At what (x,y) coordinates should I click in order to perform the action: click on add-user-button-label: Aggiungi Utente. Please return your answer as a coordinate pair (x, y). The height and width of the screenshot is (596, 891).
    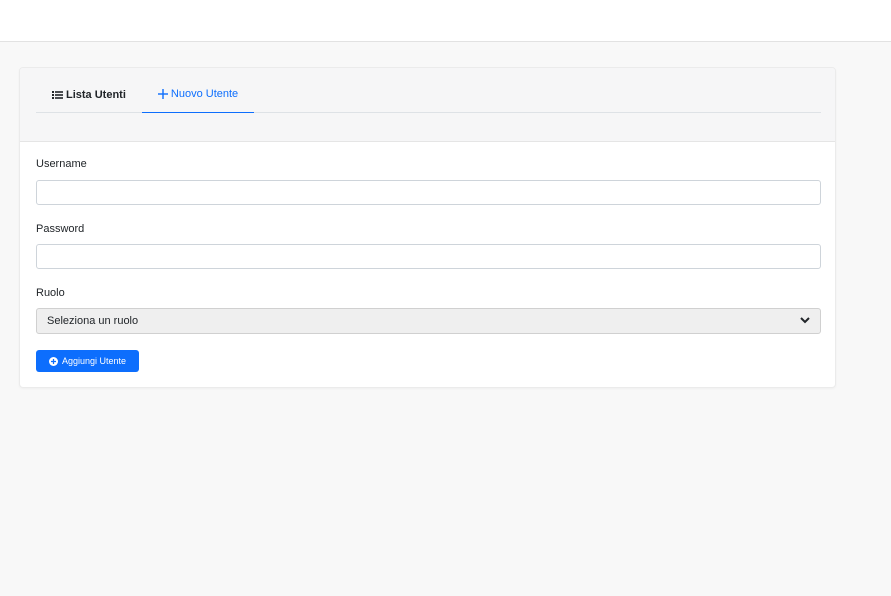
    Looking at the image, I should click on (94, 361).